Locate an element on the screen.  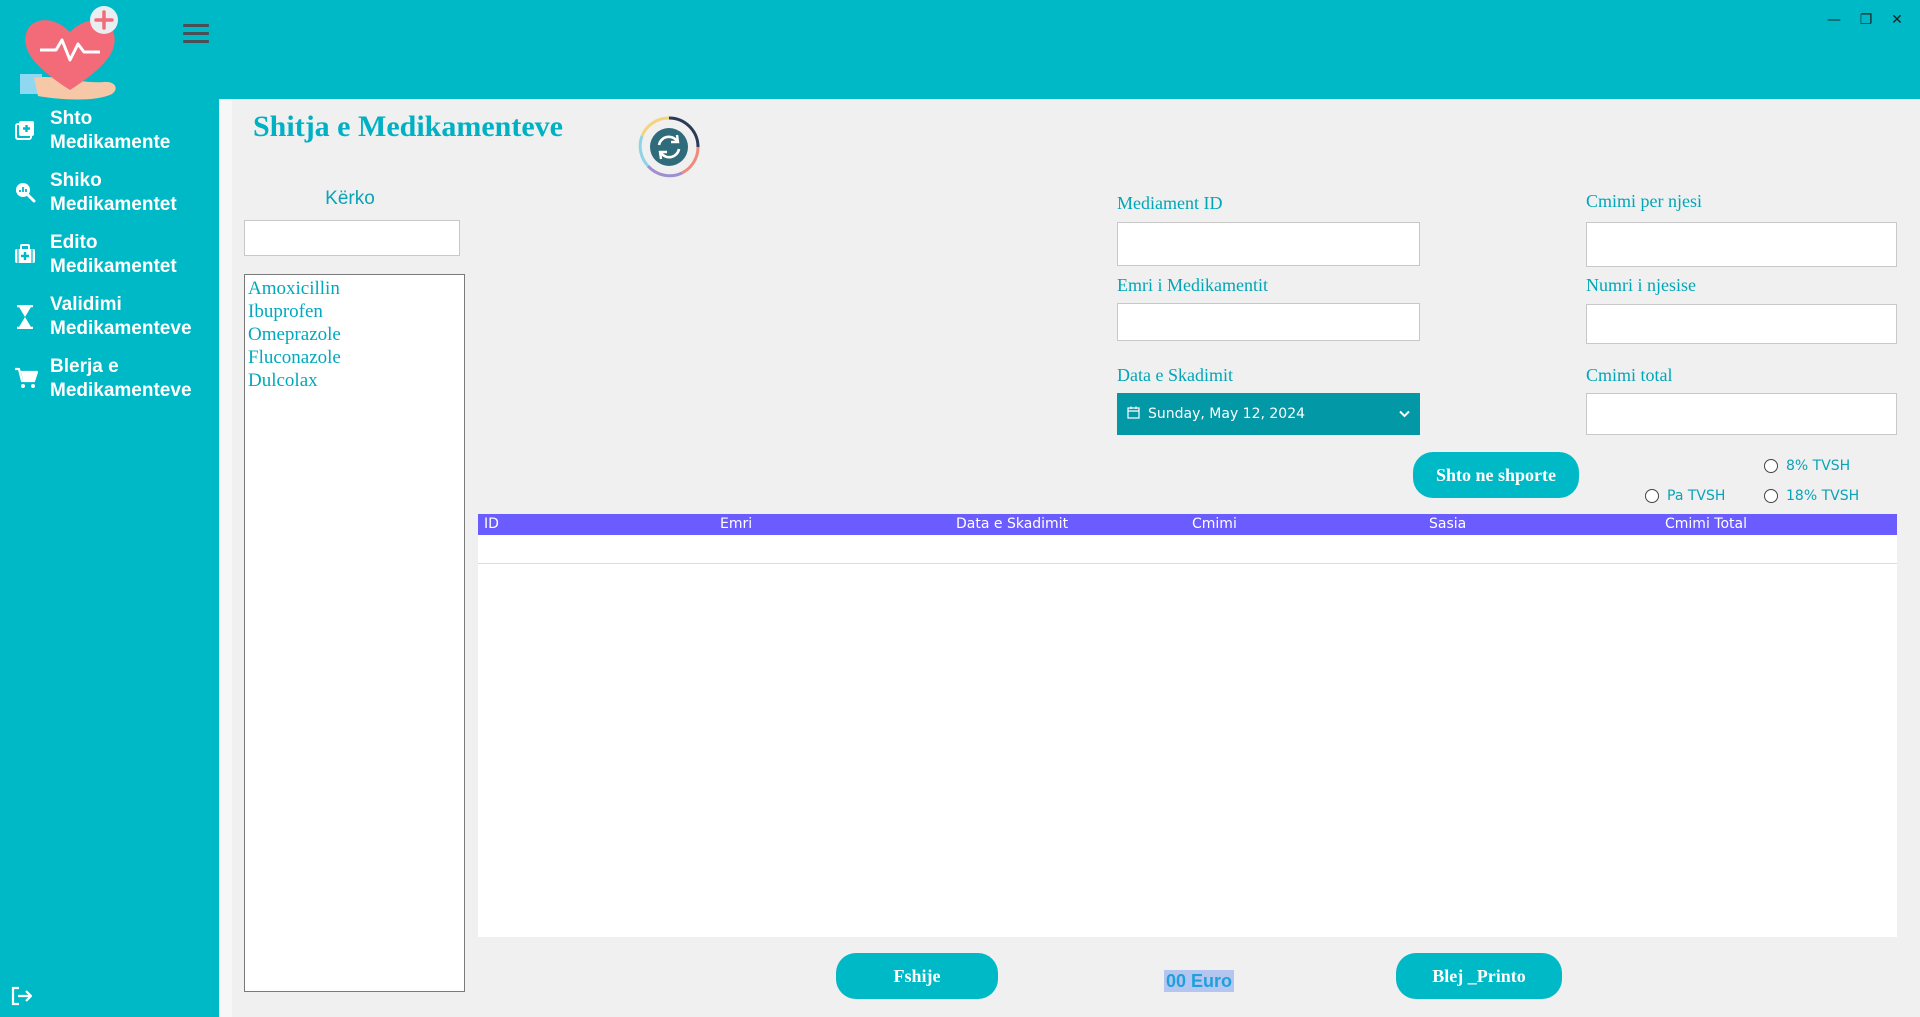
vat-none-radio: Pa TVSH is located at coordinates (1685, 496).